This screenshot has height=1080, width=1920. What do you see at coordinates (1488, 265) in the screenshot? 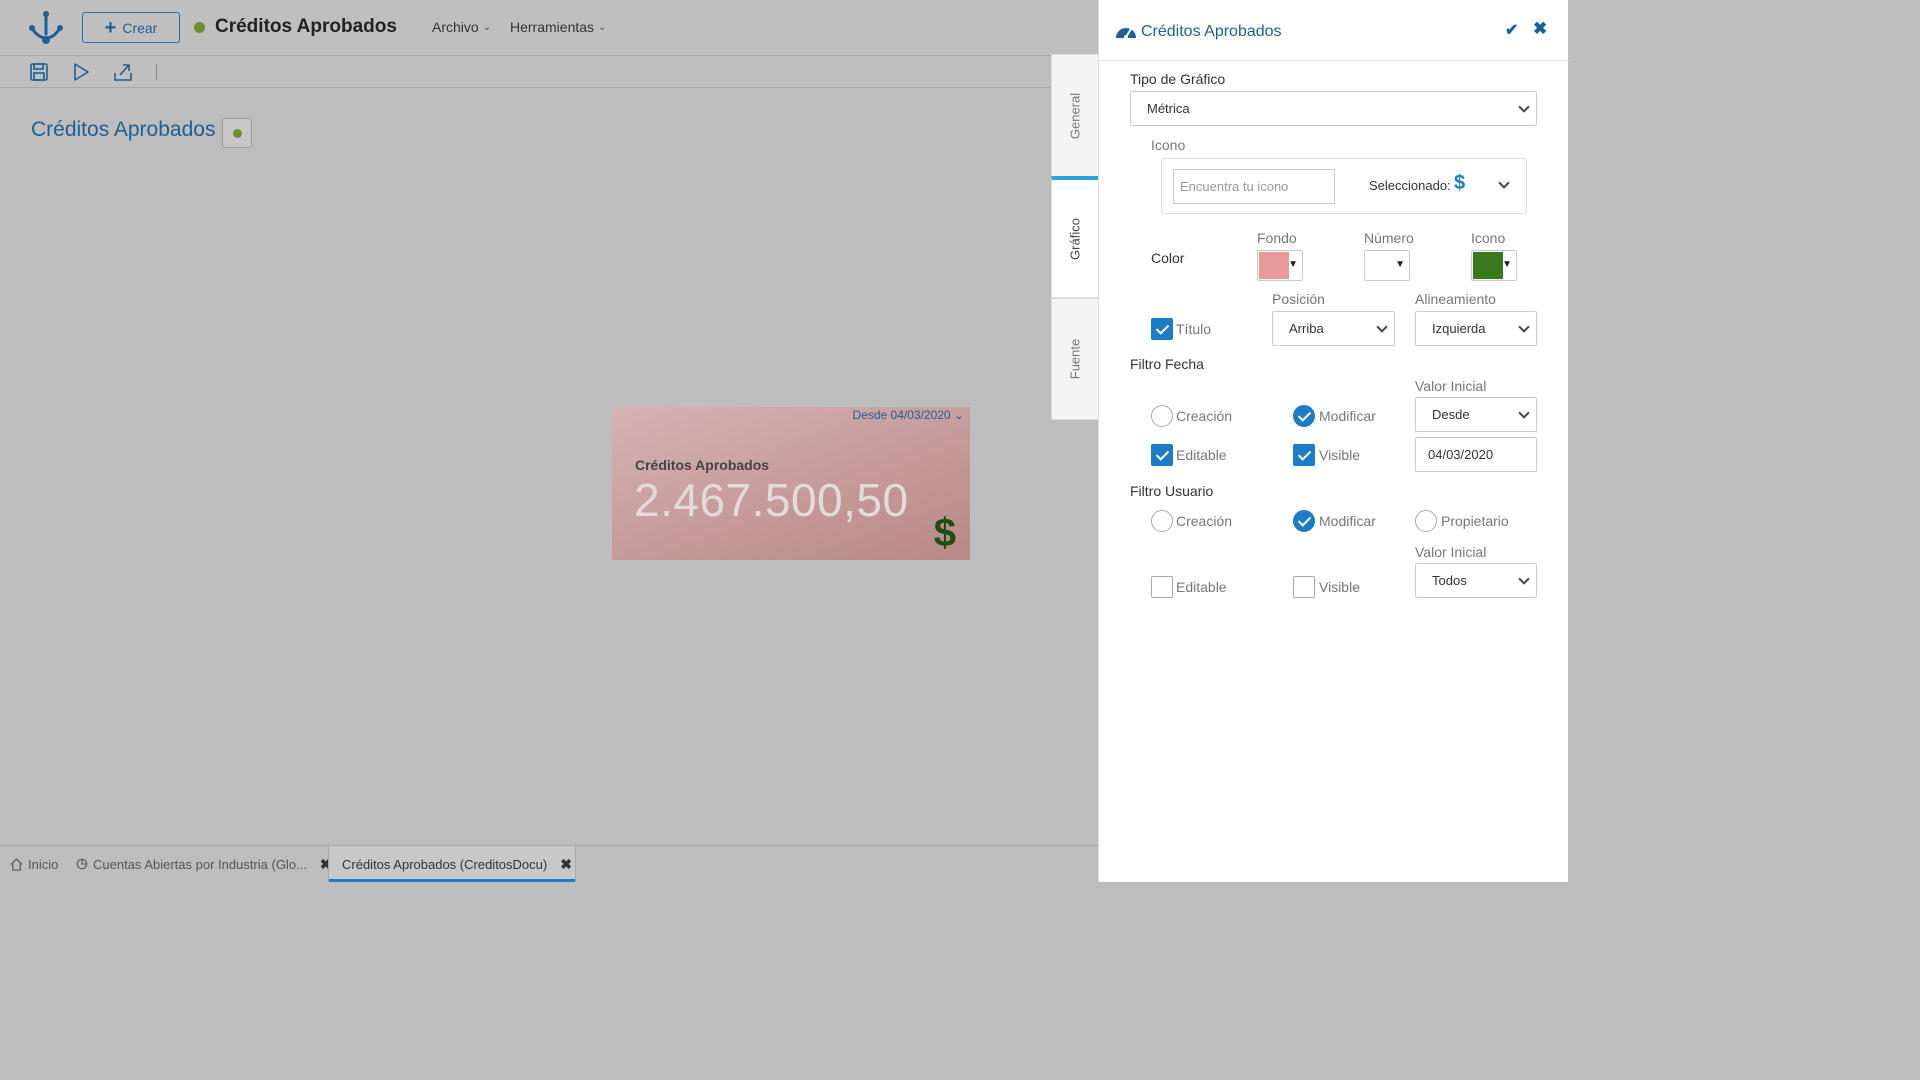
I see `icono-swatch` at bounding box center [1488, 265].